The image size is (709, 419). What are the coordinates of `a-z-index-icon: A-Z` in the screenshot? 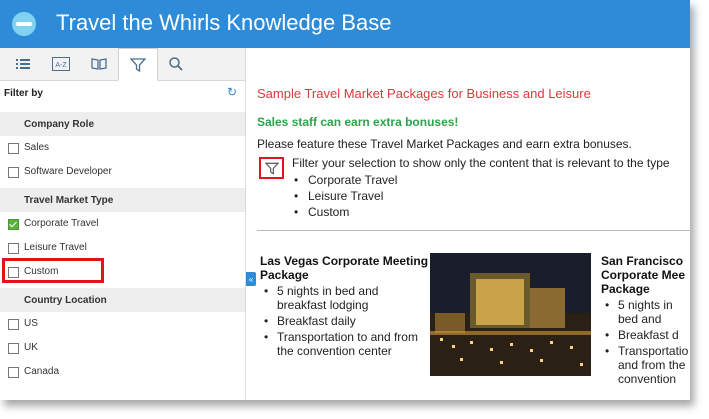 It's located at (61, 64).